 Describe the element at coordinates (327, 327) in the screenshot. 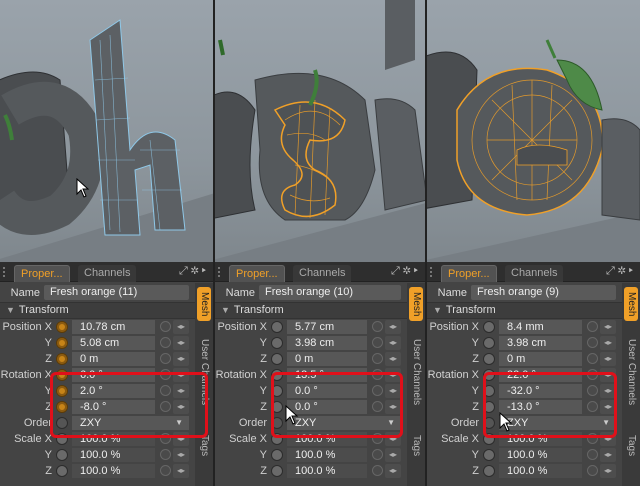

I see `position-x-field: 5.77 cm` at that location.